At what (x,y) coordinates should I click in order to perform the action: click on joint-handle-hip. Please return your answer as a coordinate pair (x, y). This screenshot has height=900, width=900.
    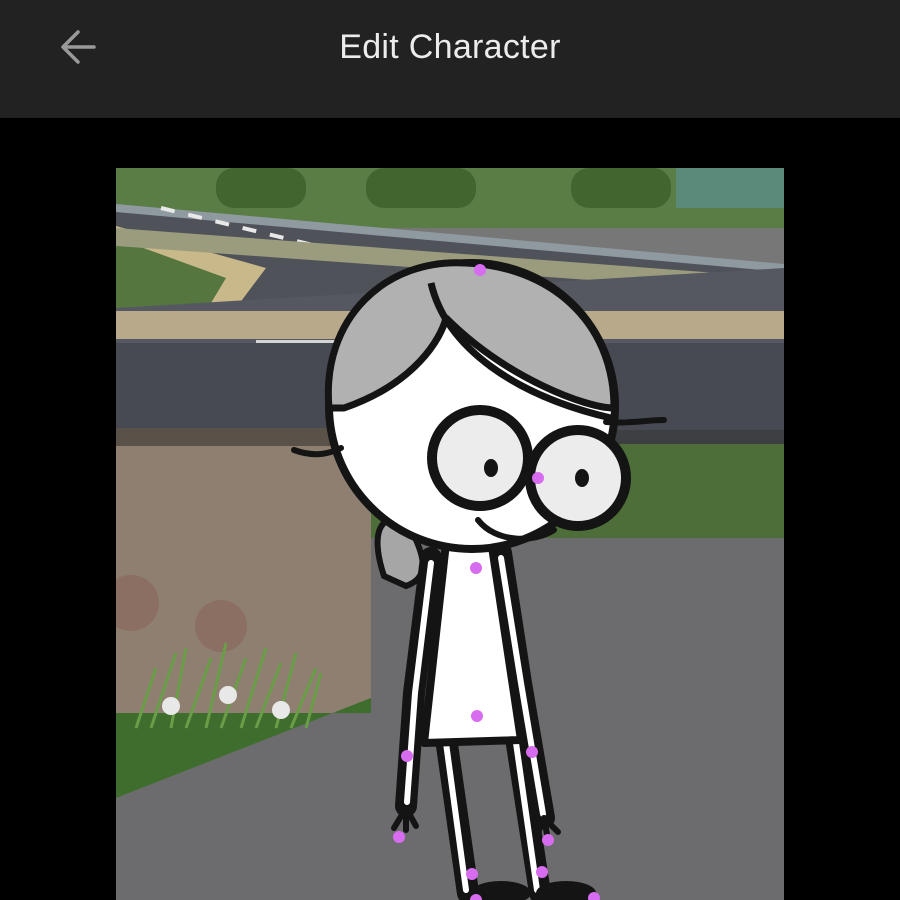
    Looking at the image, I should click on (477, 716).